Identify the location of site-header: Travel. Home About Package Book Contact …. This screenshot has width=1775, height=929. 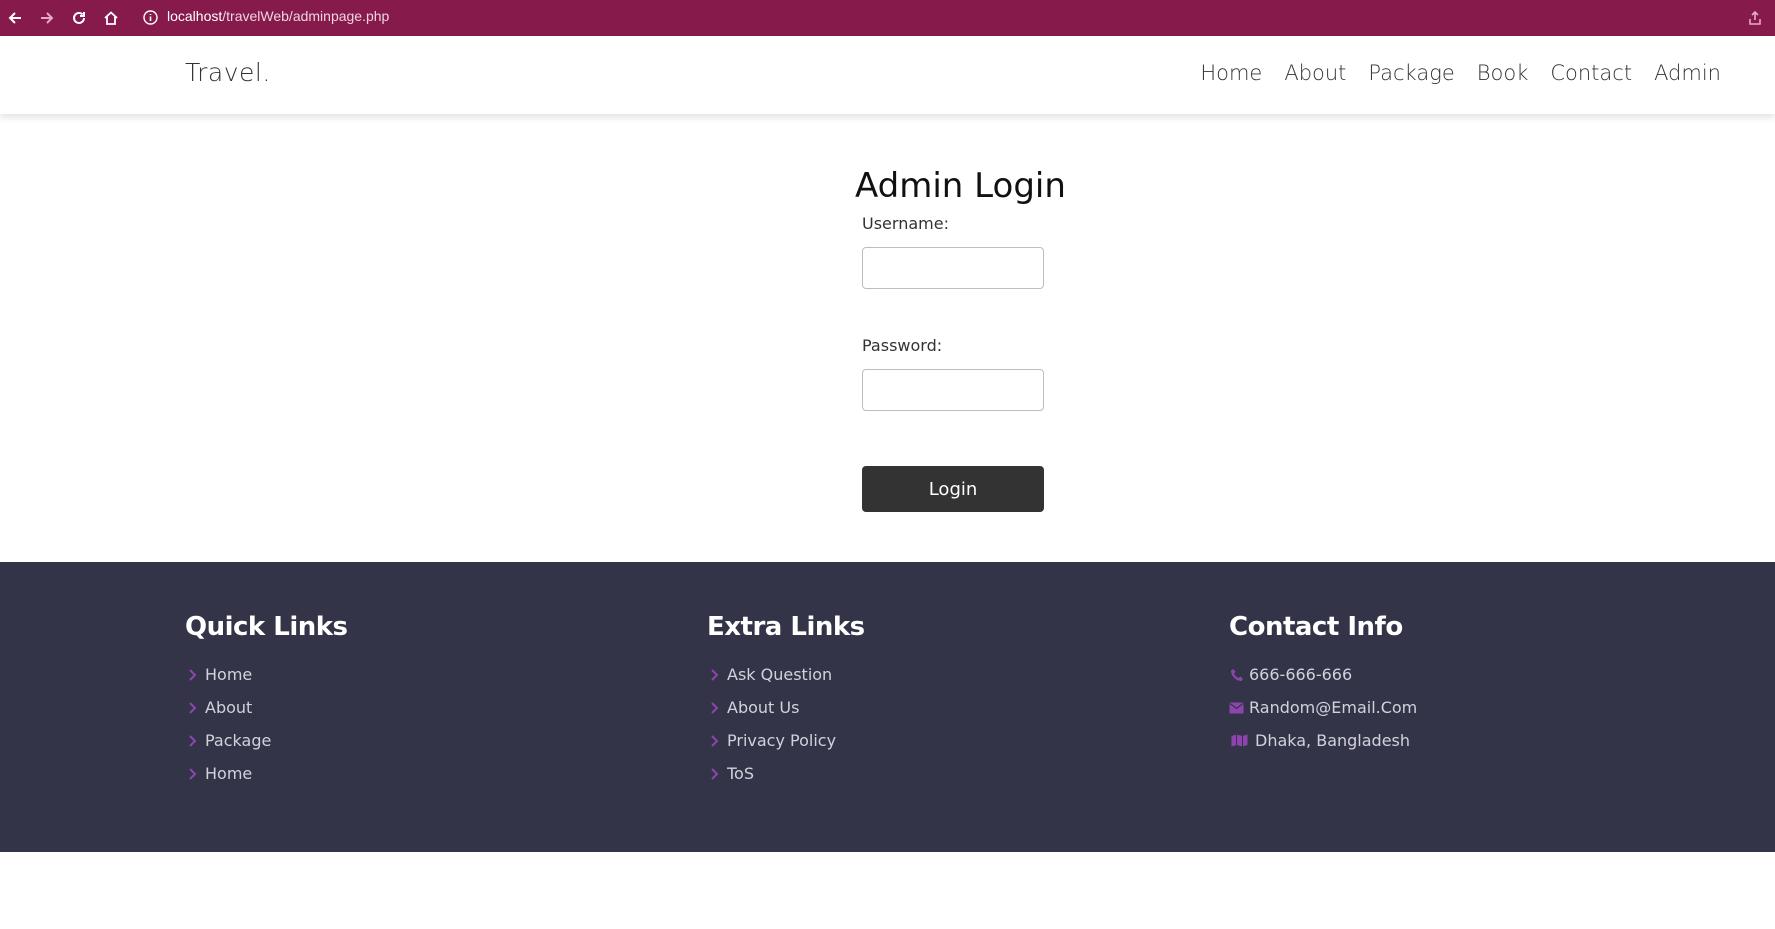
(887, 75).